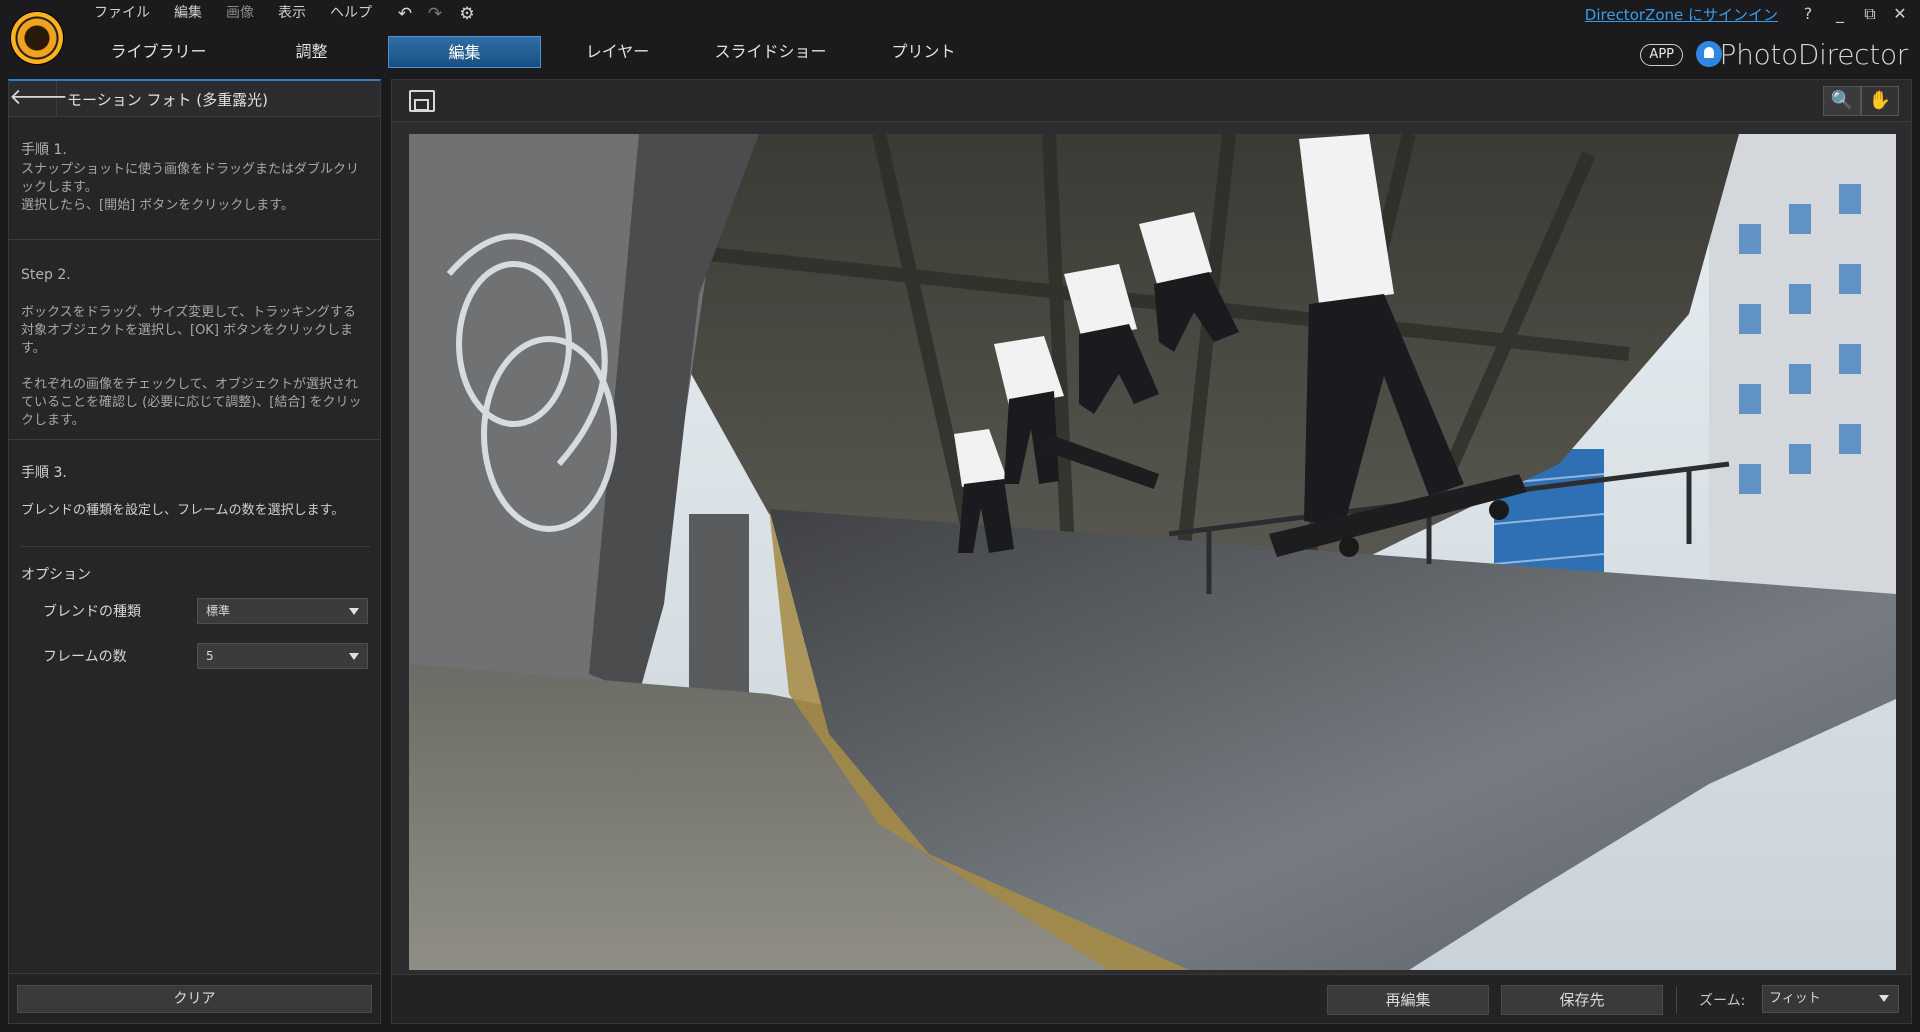  Describe the element at coordinates (351, 13) in the screenshot. I see `menu-help: ヘルプ` at that location.